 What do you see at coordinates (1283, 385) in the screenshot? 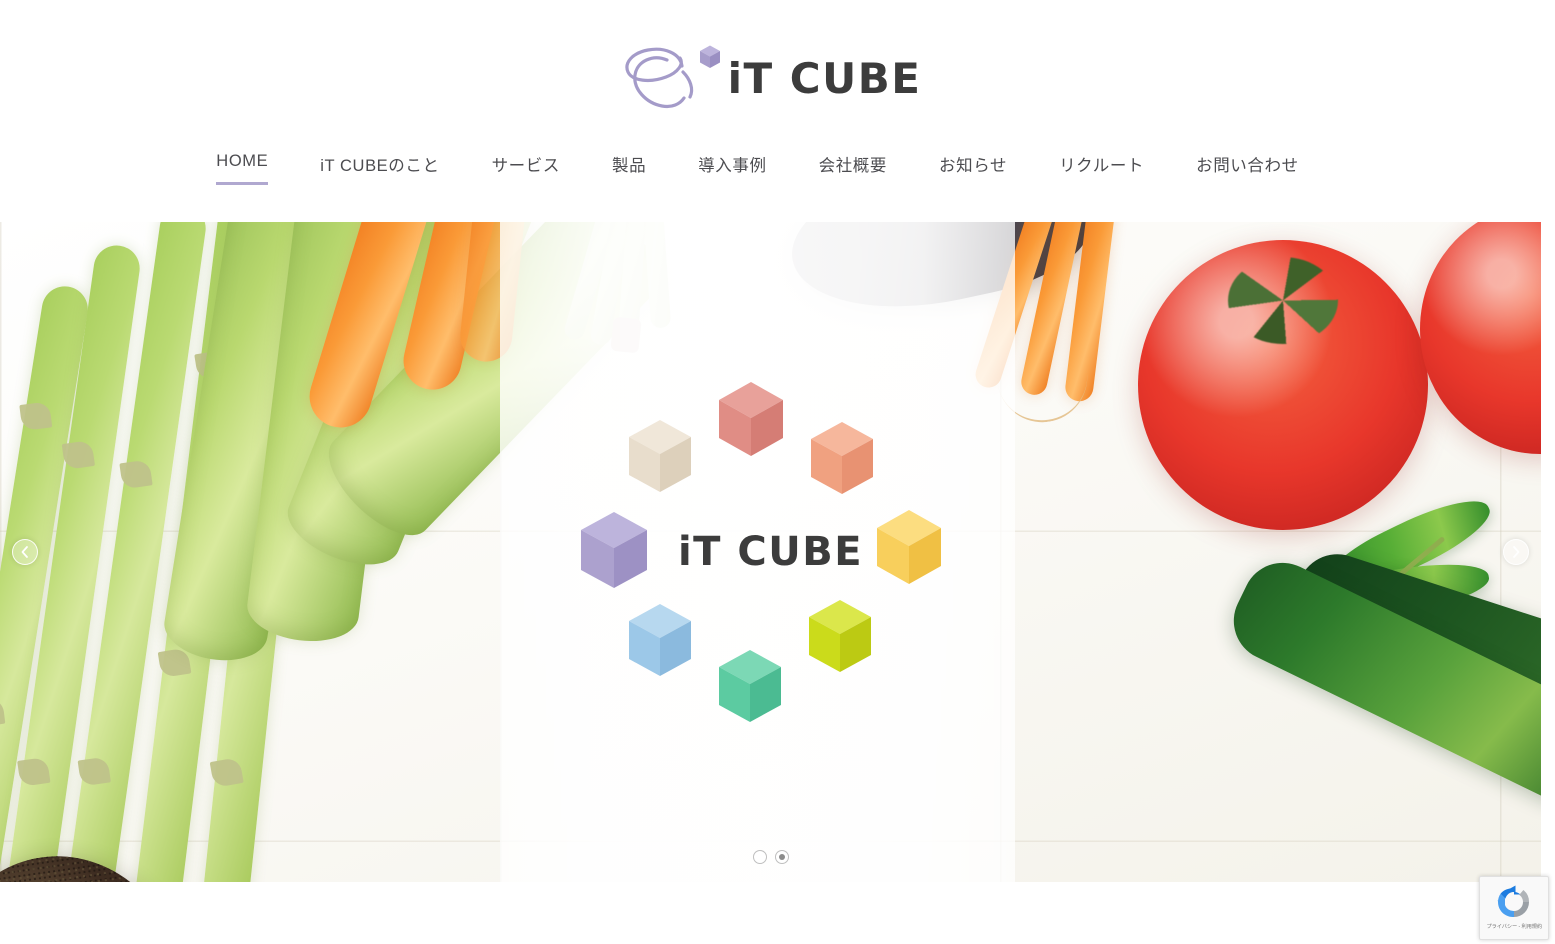
I see `vegetable-tomato-large` at bounding box center [1283, 385].